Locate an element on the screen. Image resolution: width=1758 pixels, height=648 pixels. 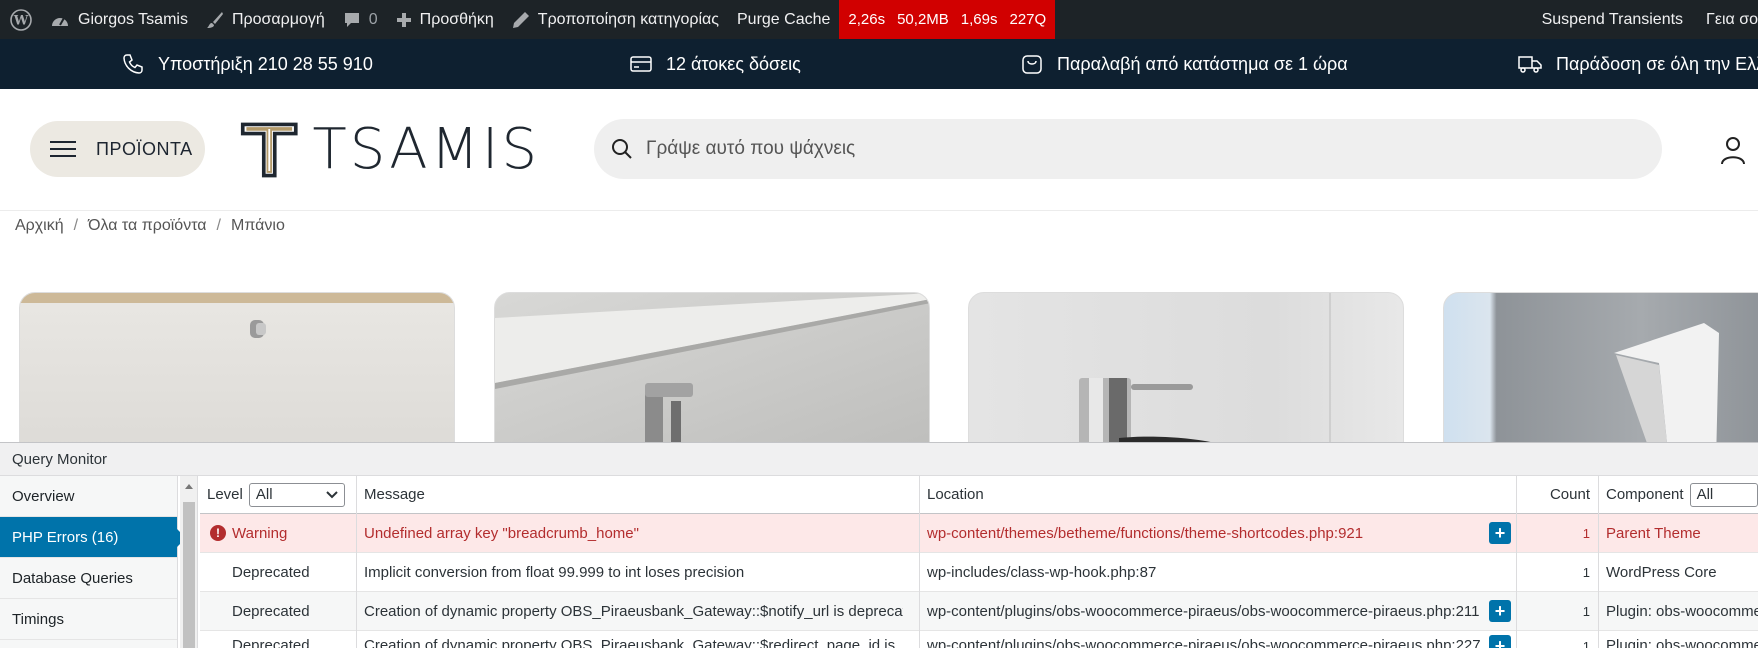
wordpress-icon: W is located at coordinates (21, 19).